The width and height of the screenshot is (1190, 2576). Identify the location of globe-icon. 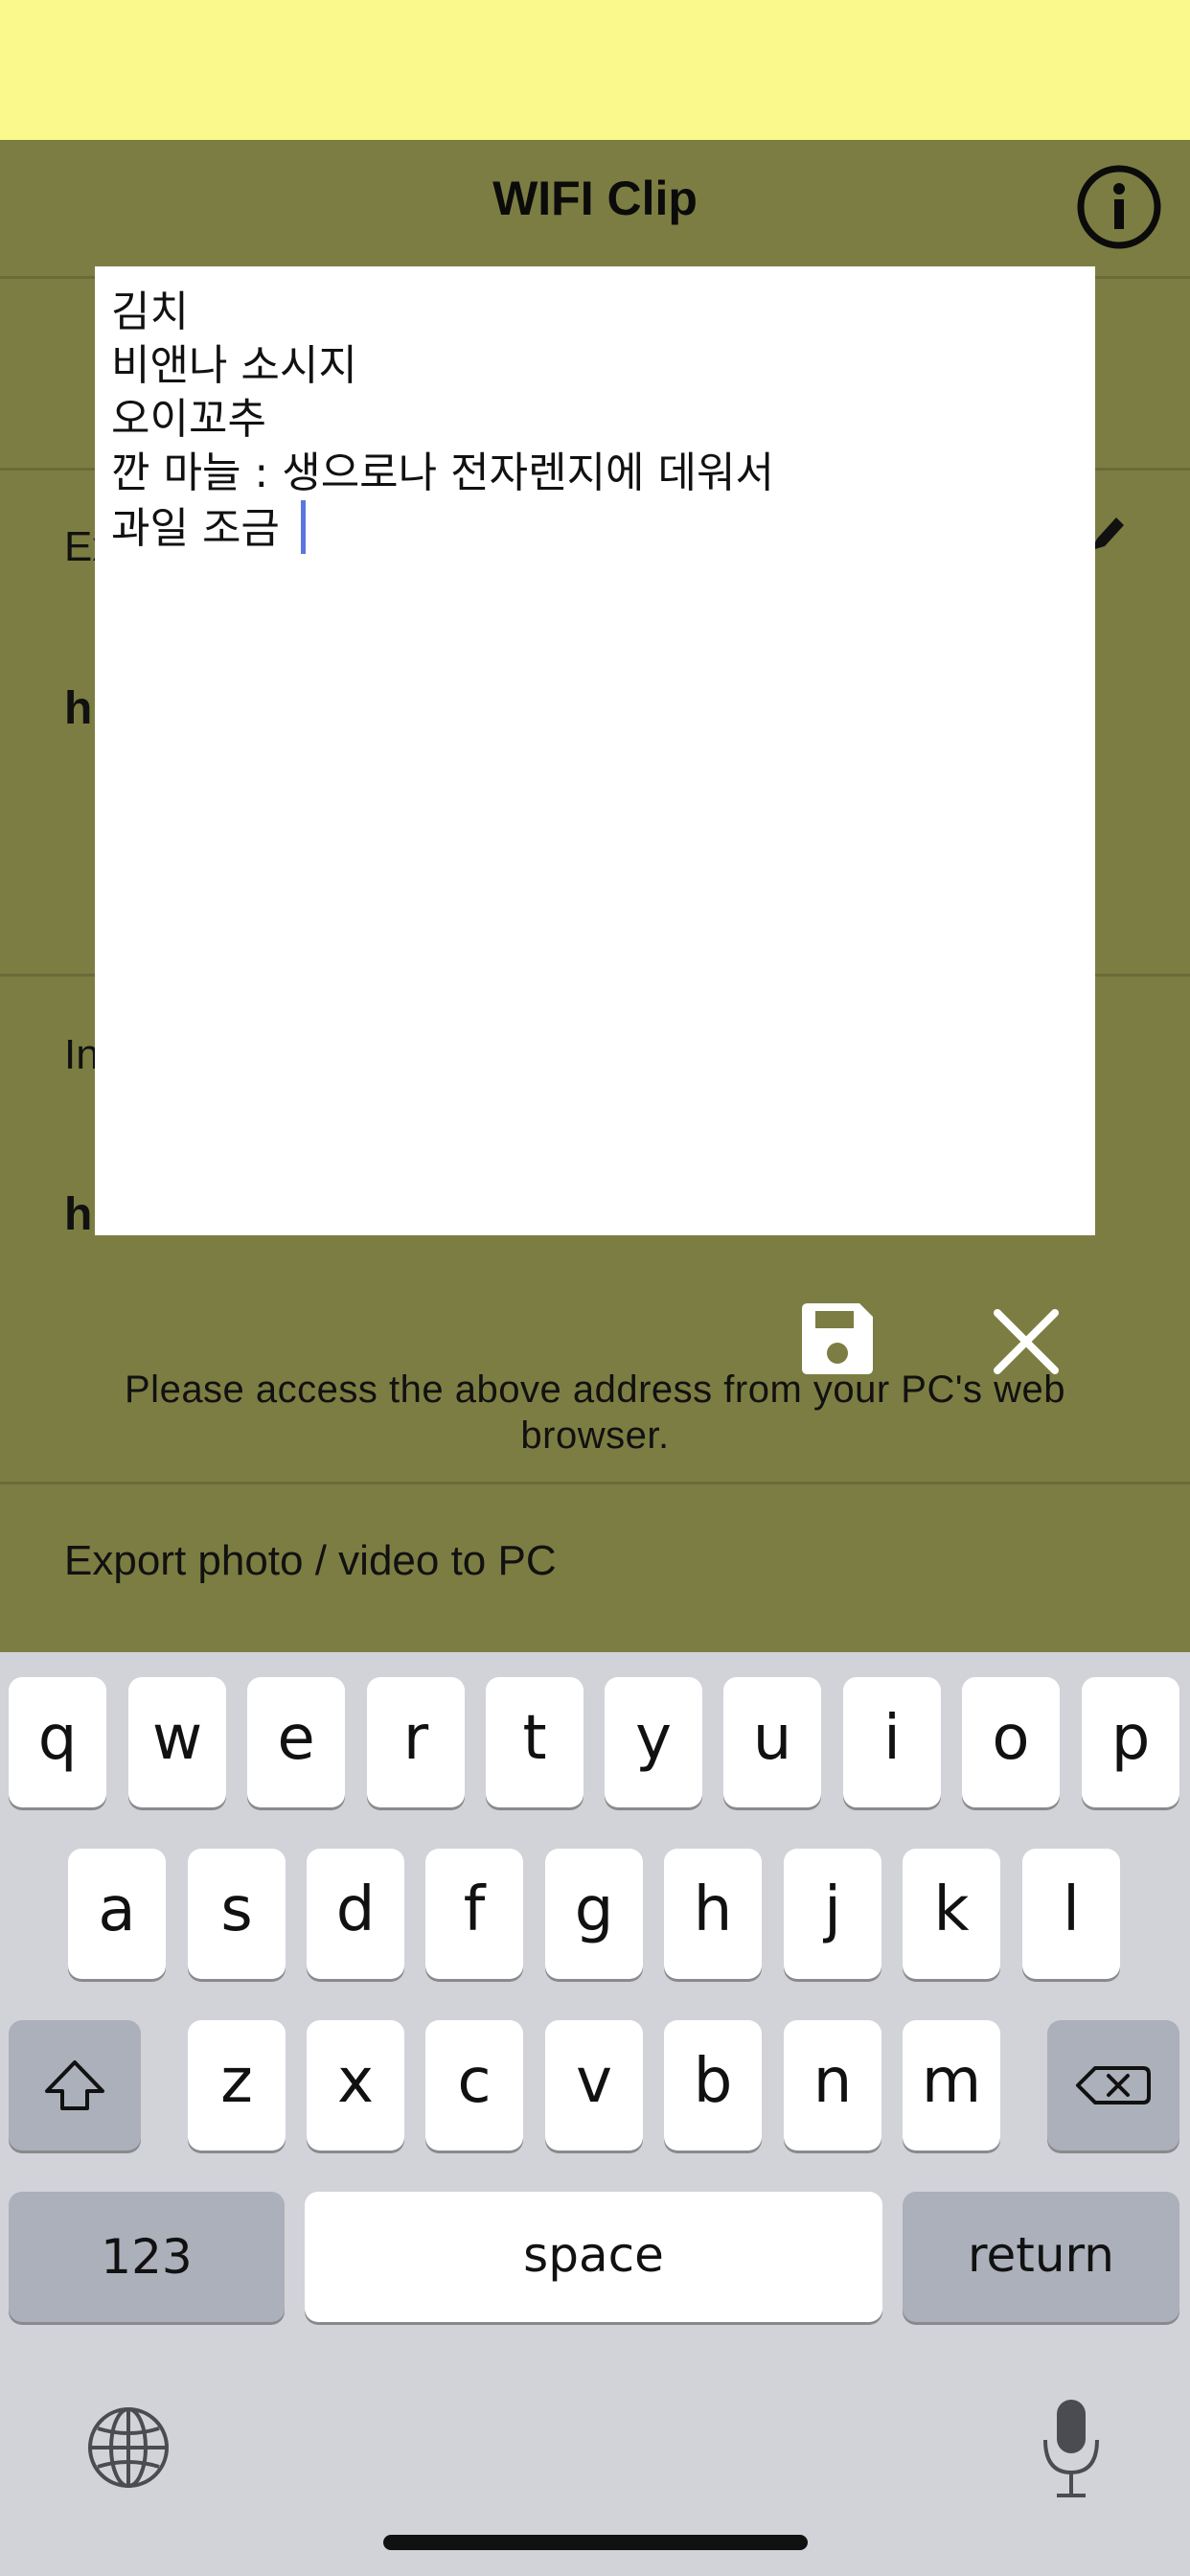
(128, 2447).